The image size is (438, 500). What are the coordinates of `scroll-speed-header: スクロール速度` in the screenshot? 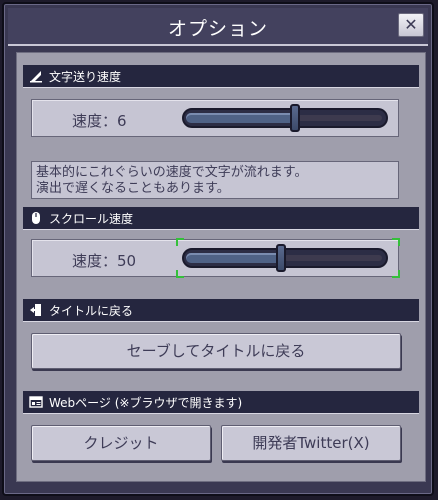 It's located at (221, 218).